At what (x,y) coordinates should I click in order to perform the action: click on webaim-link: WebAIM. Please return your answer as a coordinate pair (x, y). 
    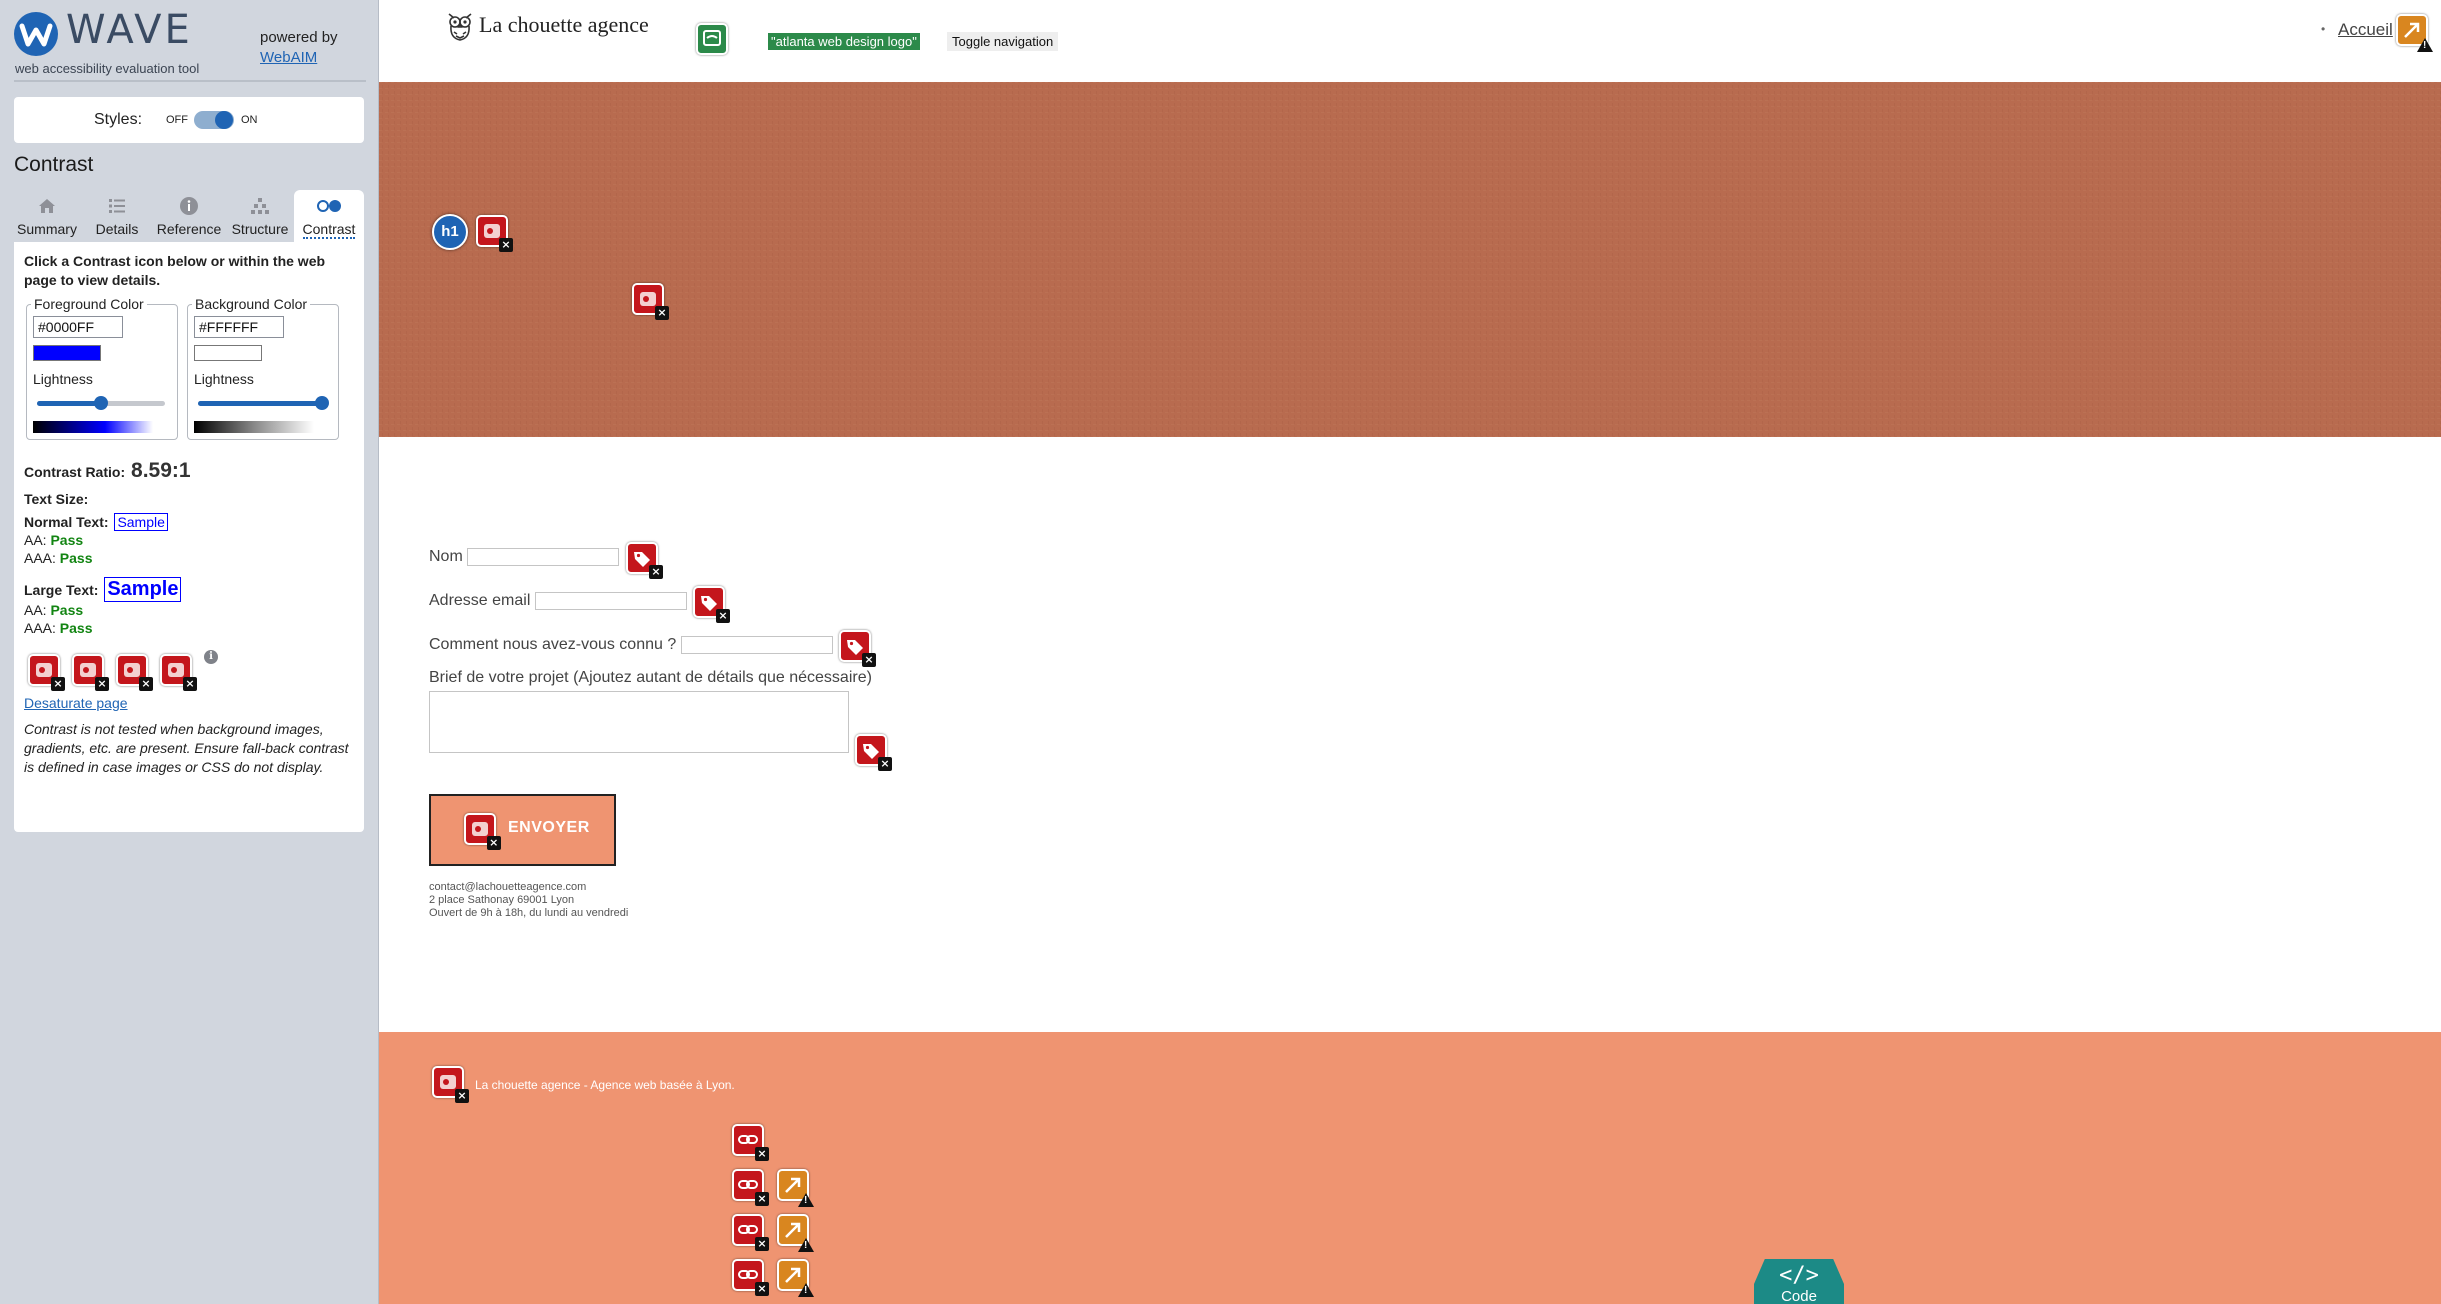
    Looking at the image, I should click on (299, 58).